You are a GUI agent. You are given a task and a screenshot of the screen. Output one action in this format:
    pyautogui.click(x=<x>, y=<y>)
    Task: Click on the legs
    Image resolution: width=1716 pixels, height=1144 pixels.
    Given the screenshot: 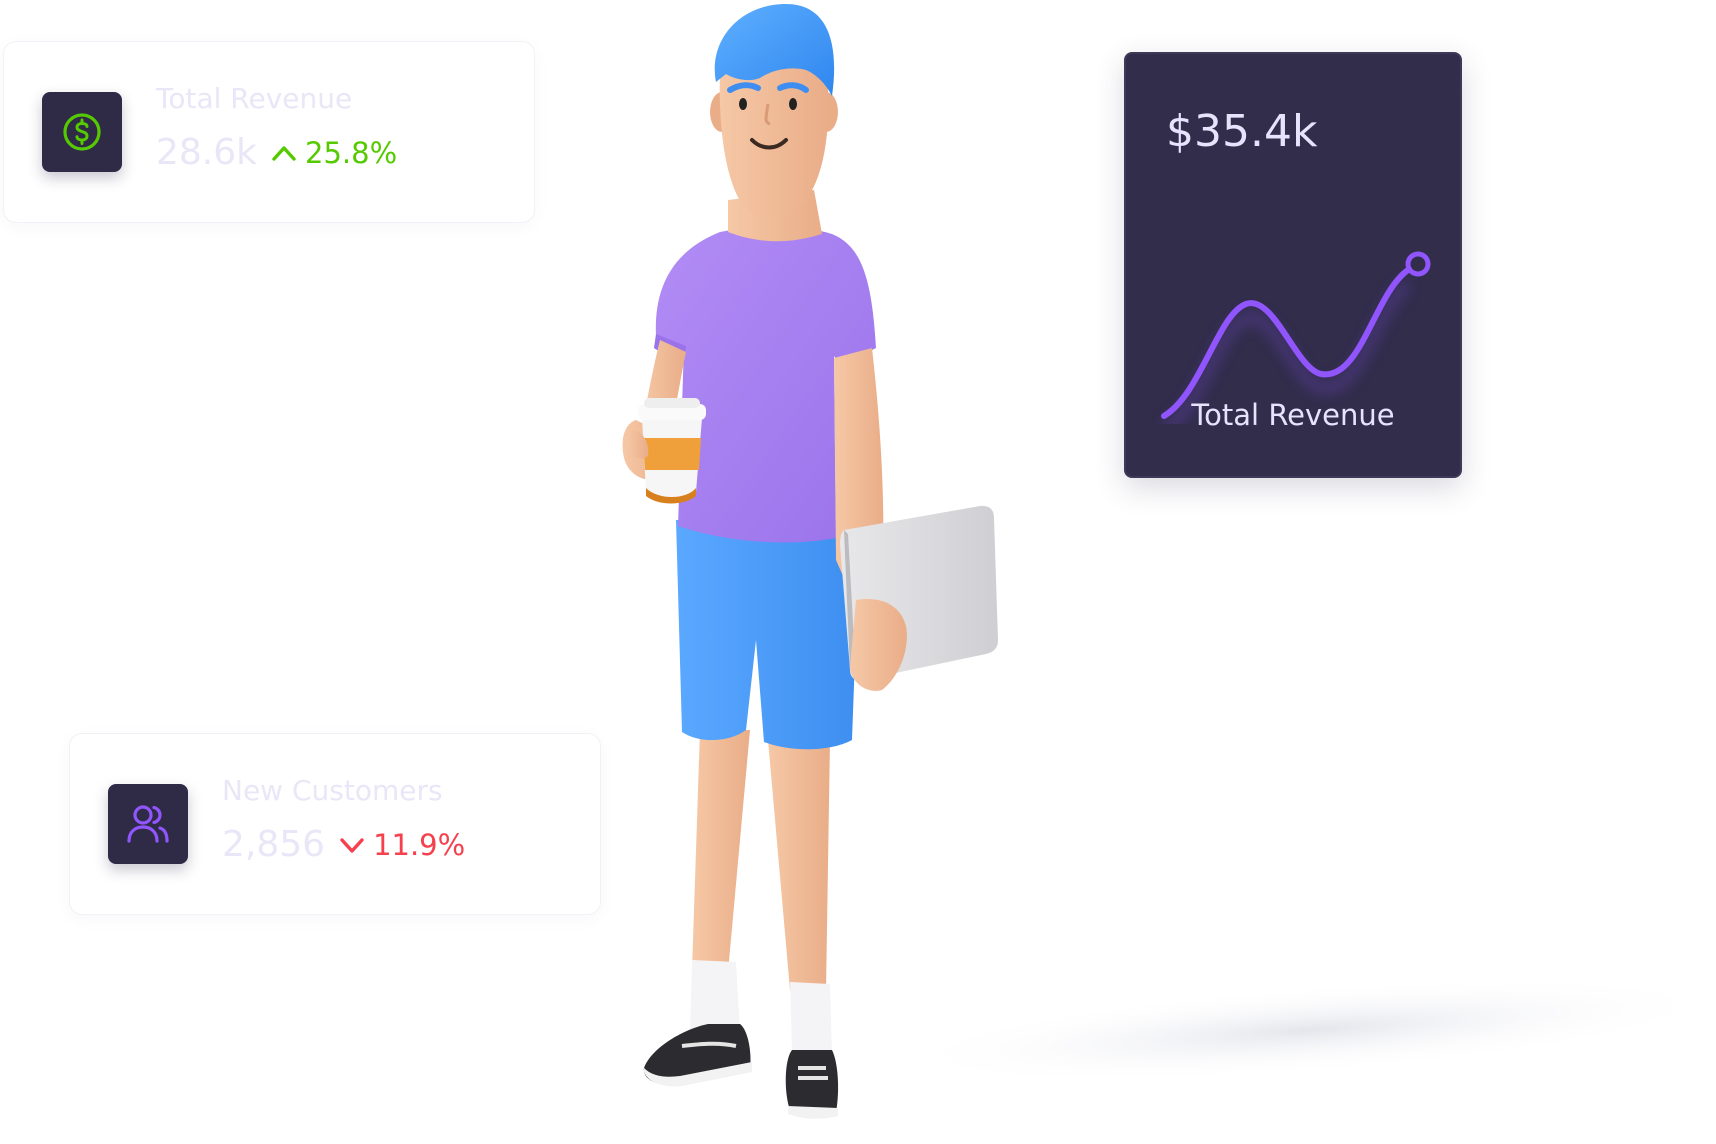 What is the action you would take?
    pyautogui.click(x=761, y=891)
    